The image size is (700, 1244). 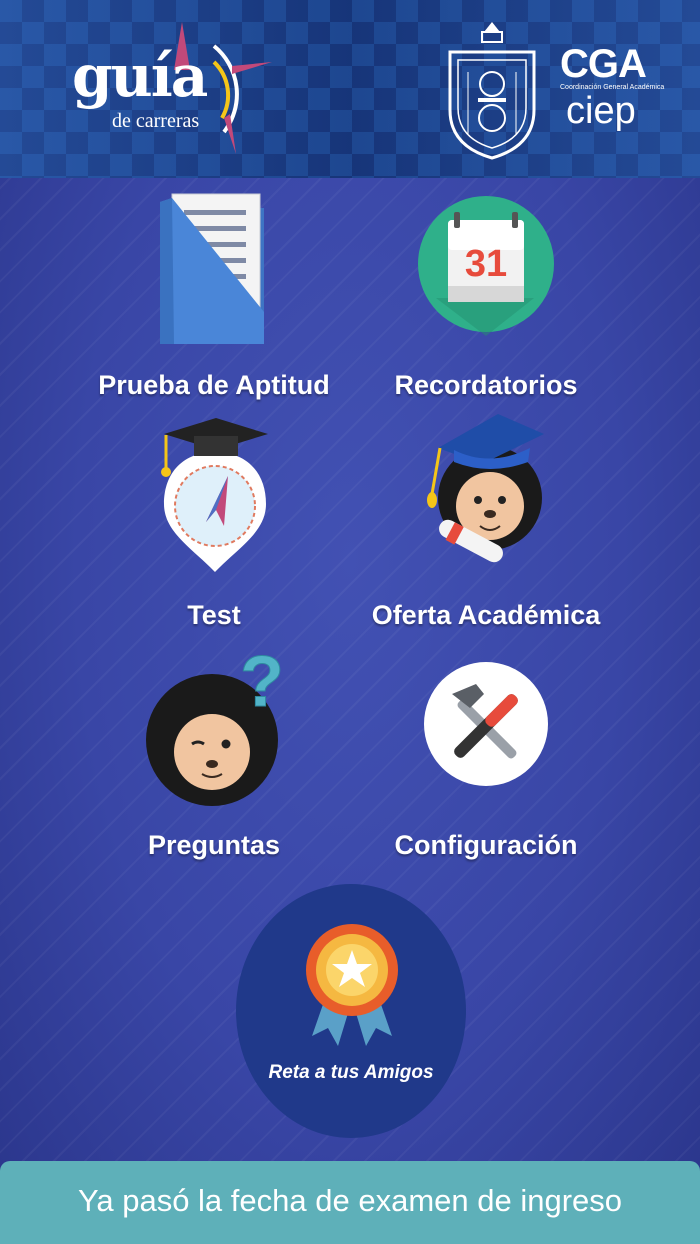 What do you see at coordinates (486, 724) in the screenshot?
I see `tools-icon` at bounding box center [486, 724].